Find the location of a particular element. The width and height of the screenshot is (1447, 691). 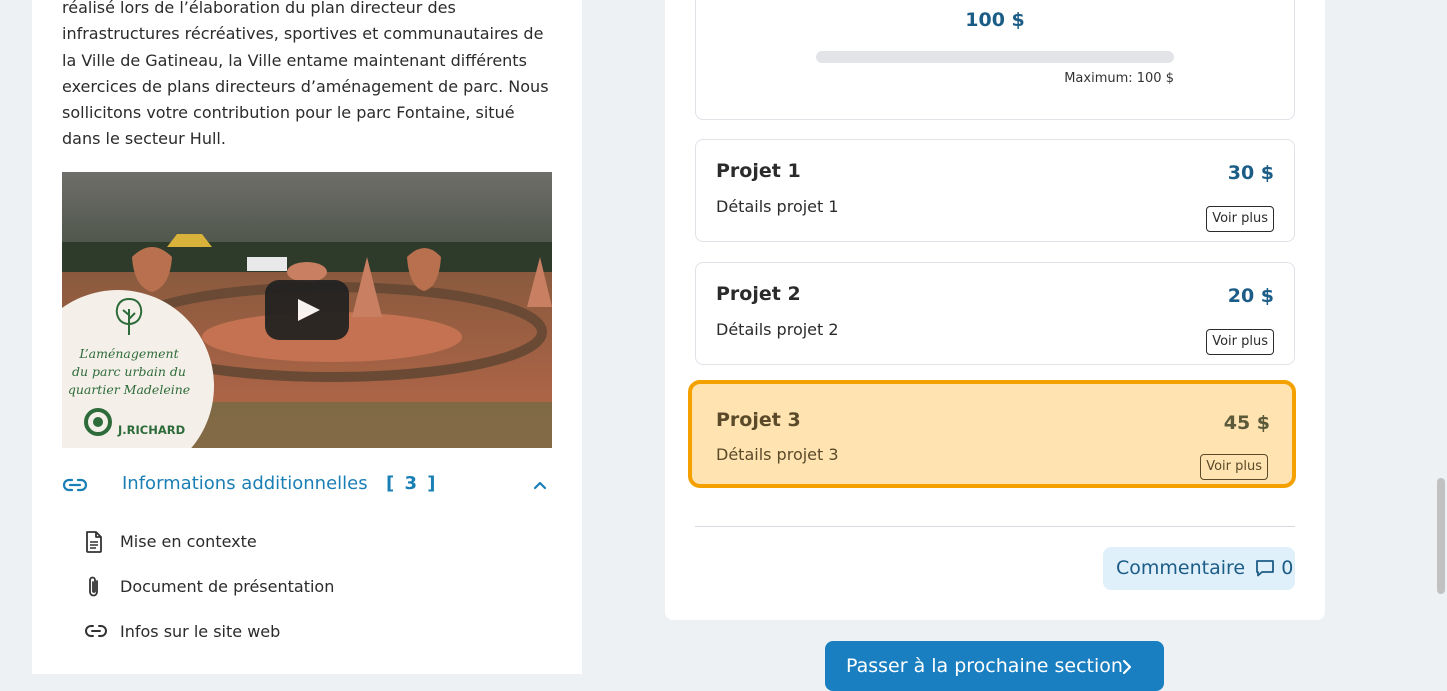

play-icon is located at coordinates (307, 310).